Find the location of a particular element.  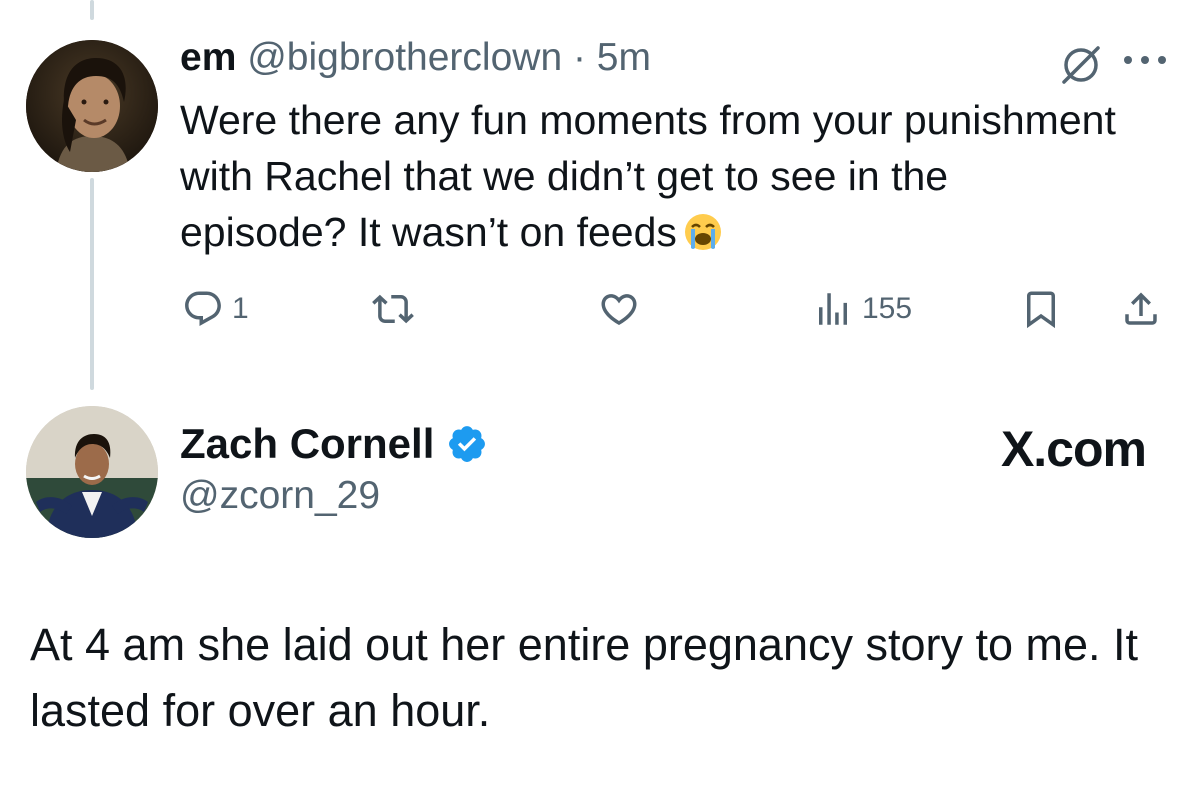

bookmark-button is located at coordinates (1041, 309).